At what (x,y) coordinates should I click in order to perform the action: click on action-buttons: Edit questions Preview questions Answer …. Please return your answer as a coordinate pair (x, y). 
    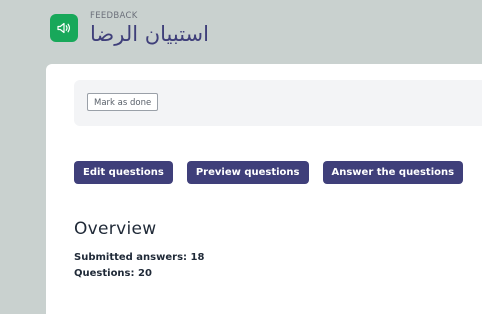
    Looking at the image, I should click on (275, 172).